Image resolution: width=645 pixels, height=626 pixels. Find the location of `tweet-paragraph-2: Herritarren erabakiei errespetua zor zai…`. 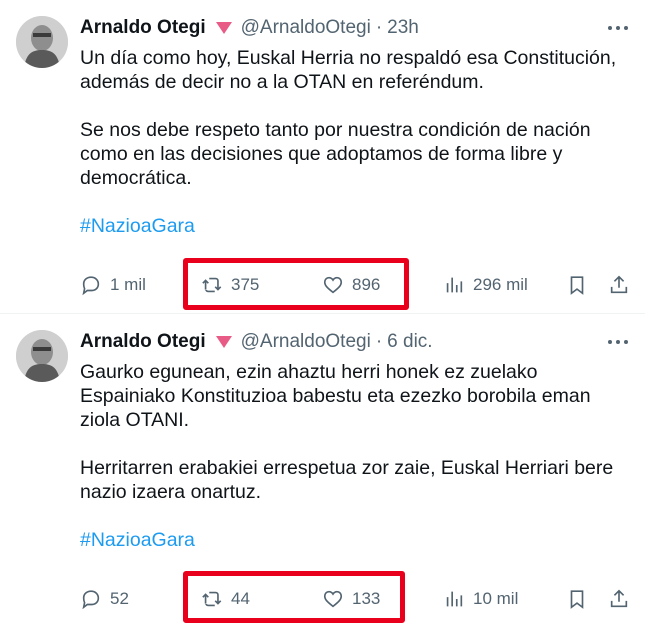

tweet-paragraph-2: Herritarren erabakiei errespetua zor zai… is located at coordinates (347, 480).